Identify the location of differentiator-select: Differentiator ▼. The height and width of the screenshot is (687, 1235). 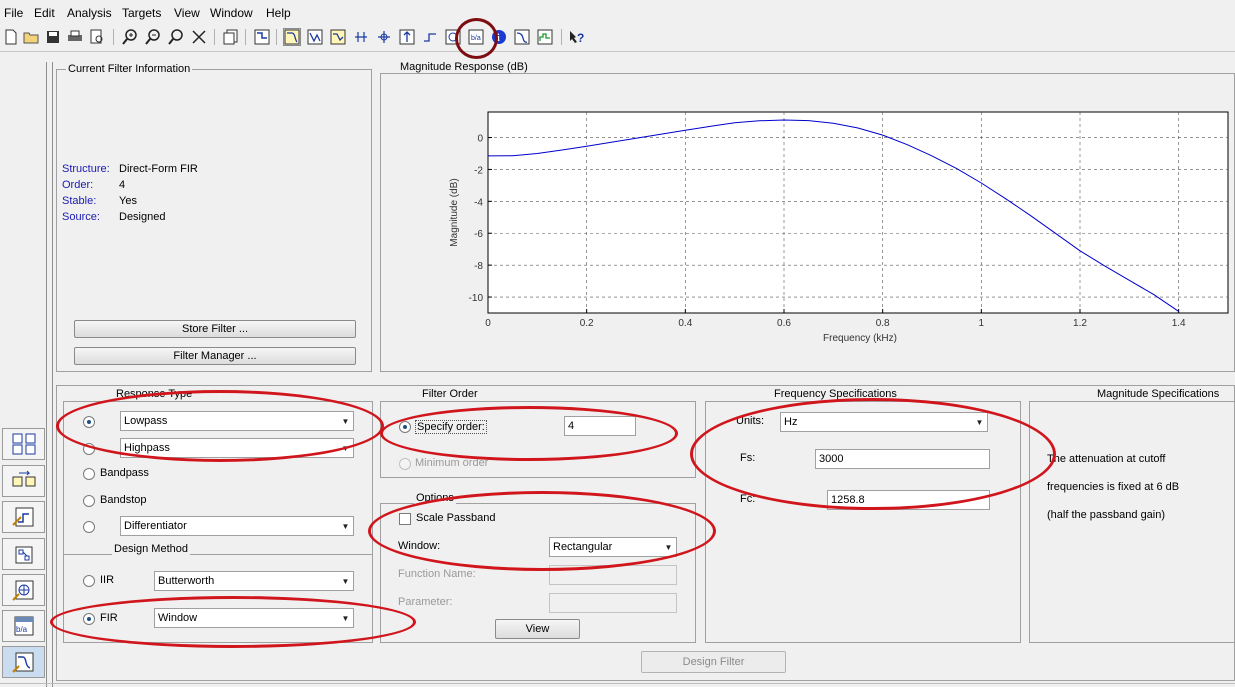
(237, 526).